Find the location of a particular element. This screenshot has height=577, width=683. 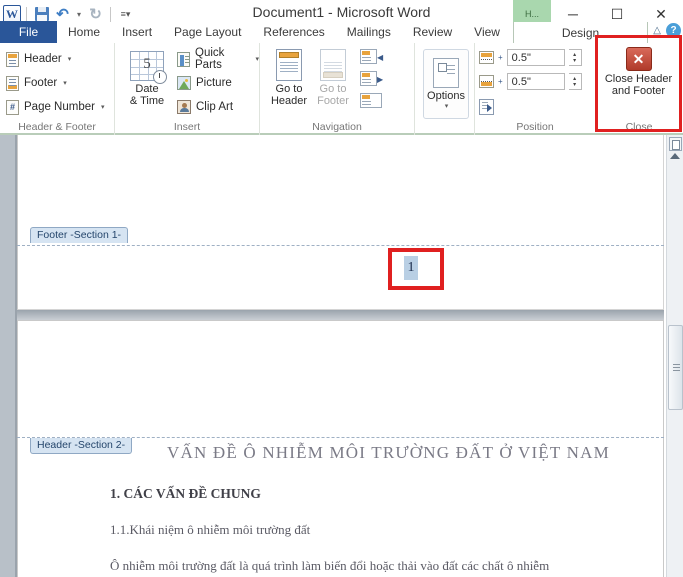

link-to-previous-toggle is located at coordinates (371, 103).